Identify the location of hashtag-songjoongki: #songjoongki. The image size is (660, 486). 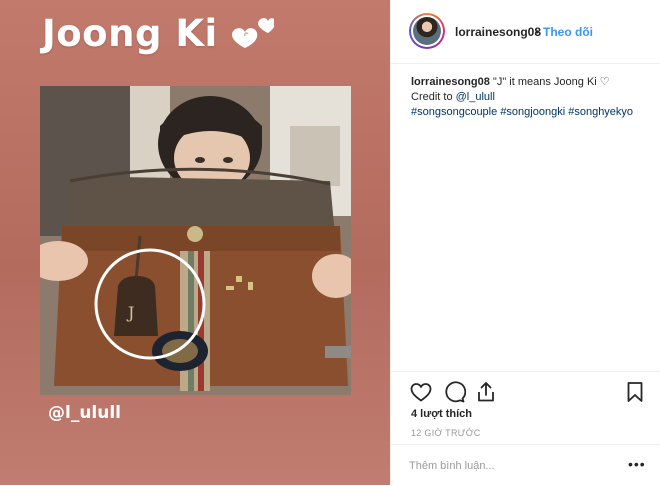
(532, 112).